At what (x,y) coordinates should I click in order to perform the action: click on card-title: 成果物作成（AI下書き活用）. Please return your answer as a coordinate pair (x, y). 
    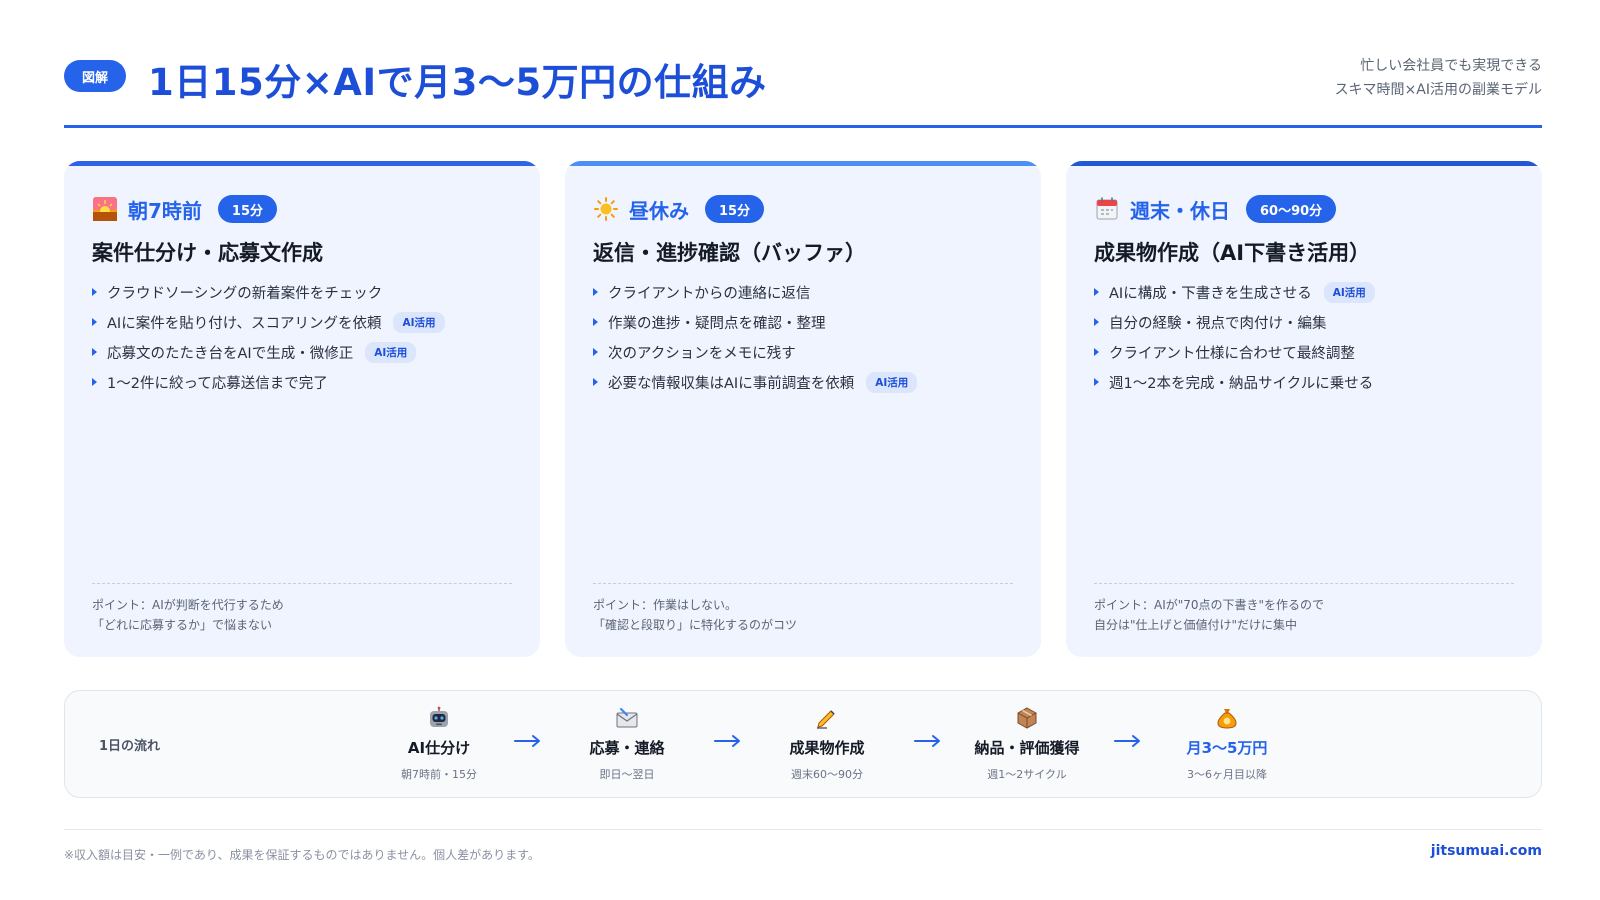
    Looking at the image, I should click on (1232, 253).